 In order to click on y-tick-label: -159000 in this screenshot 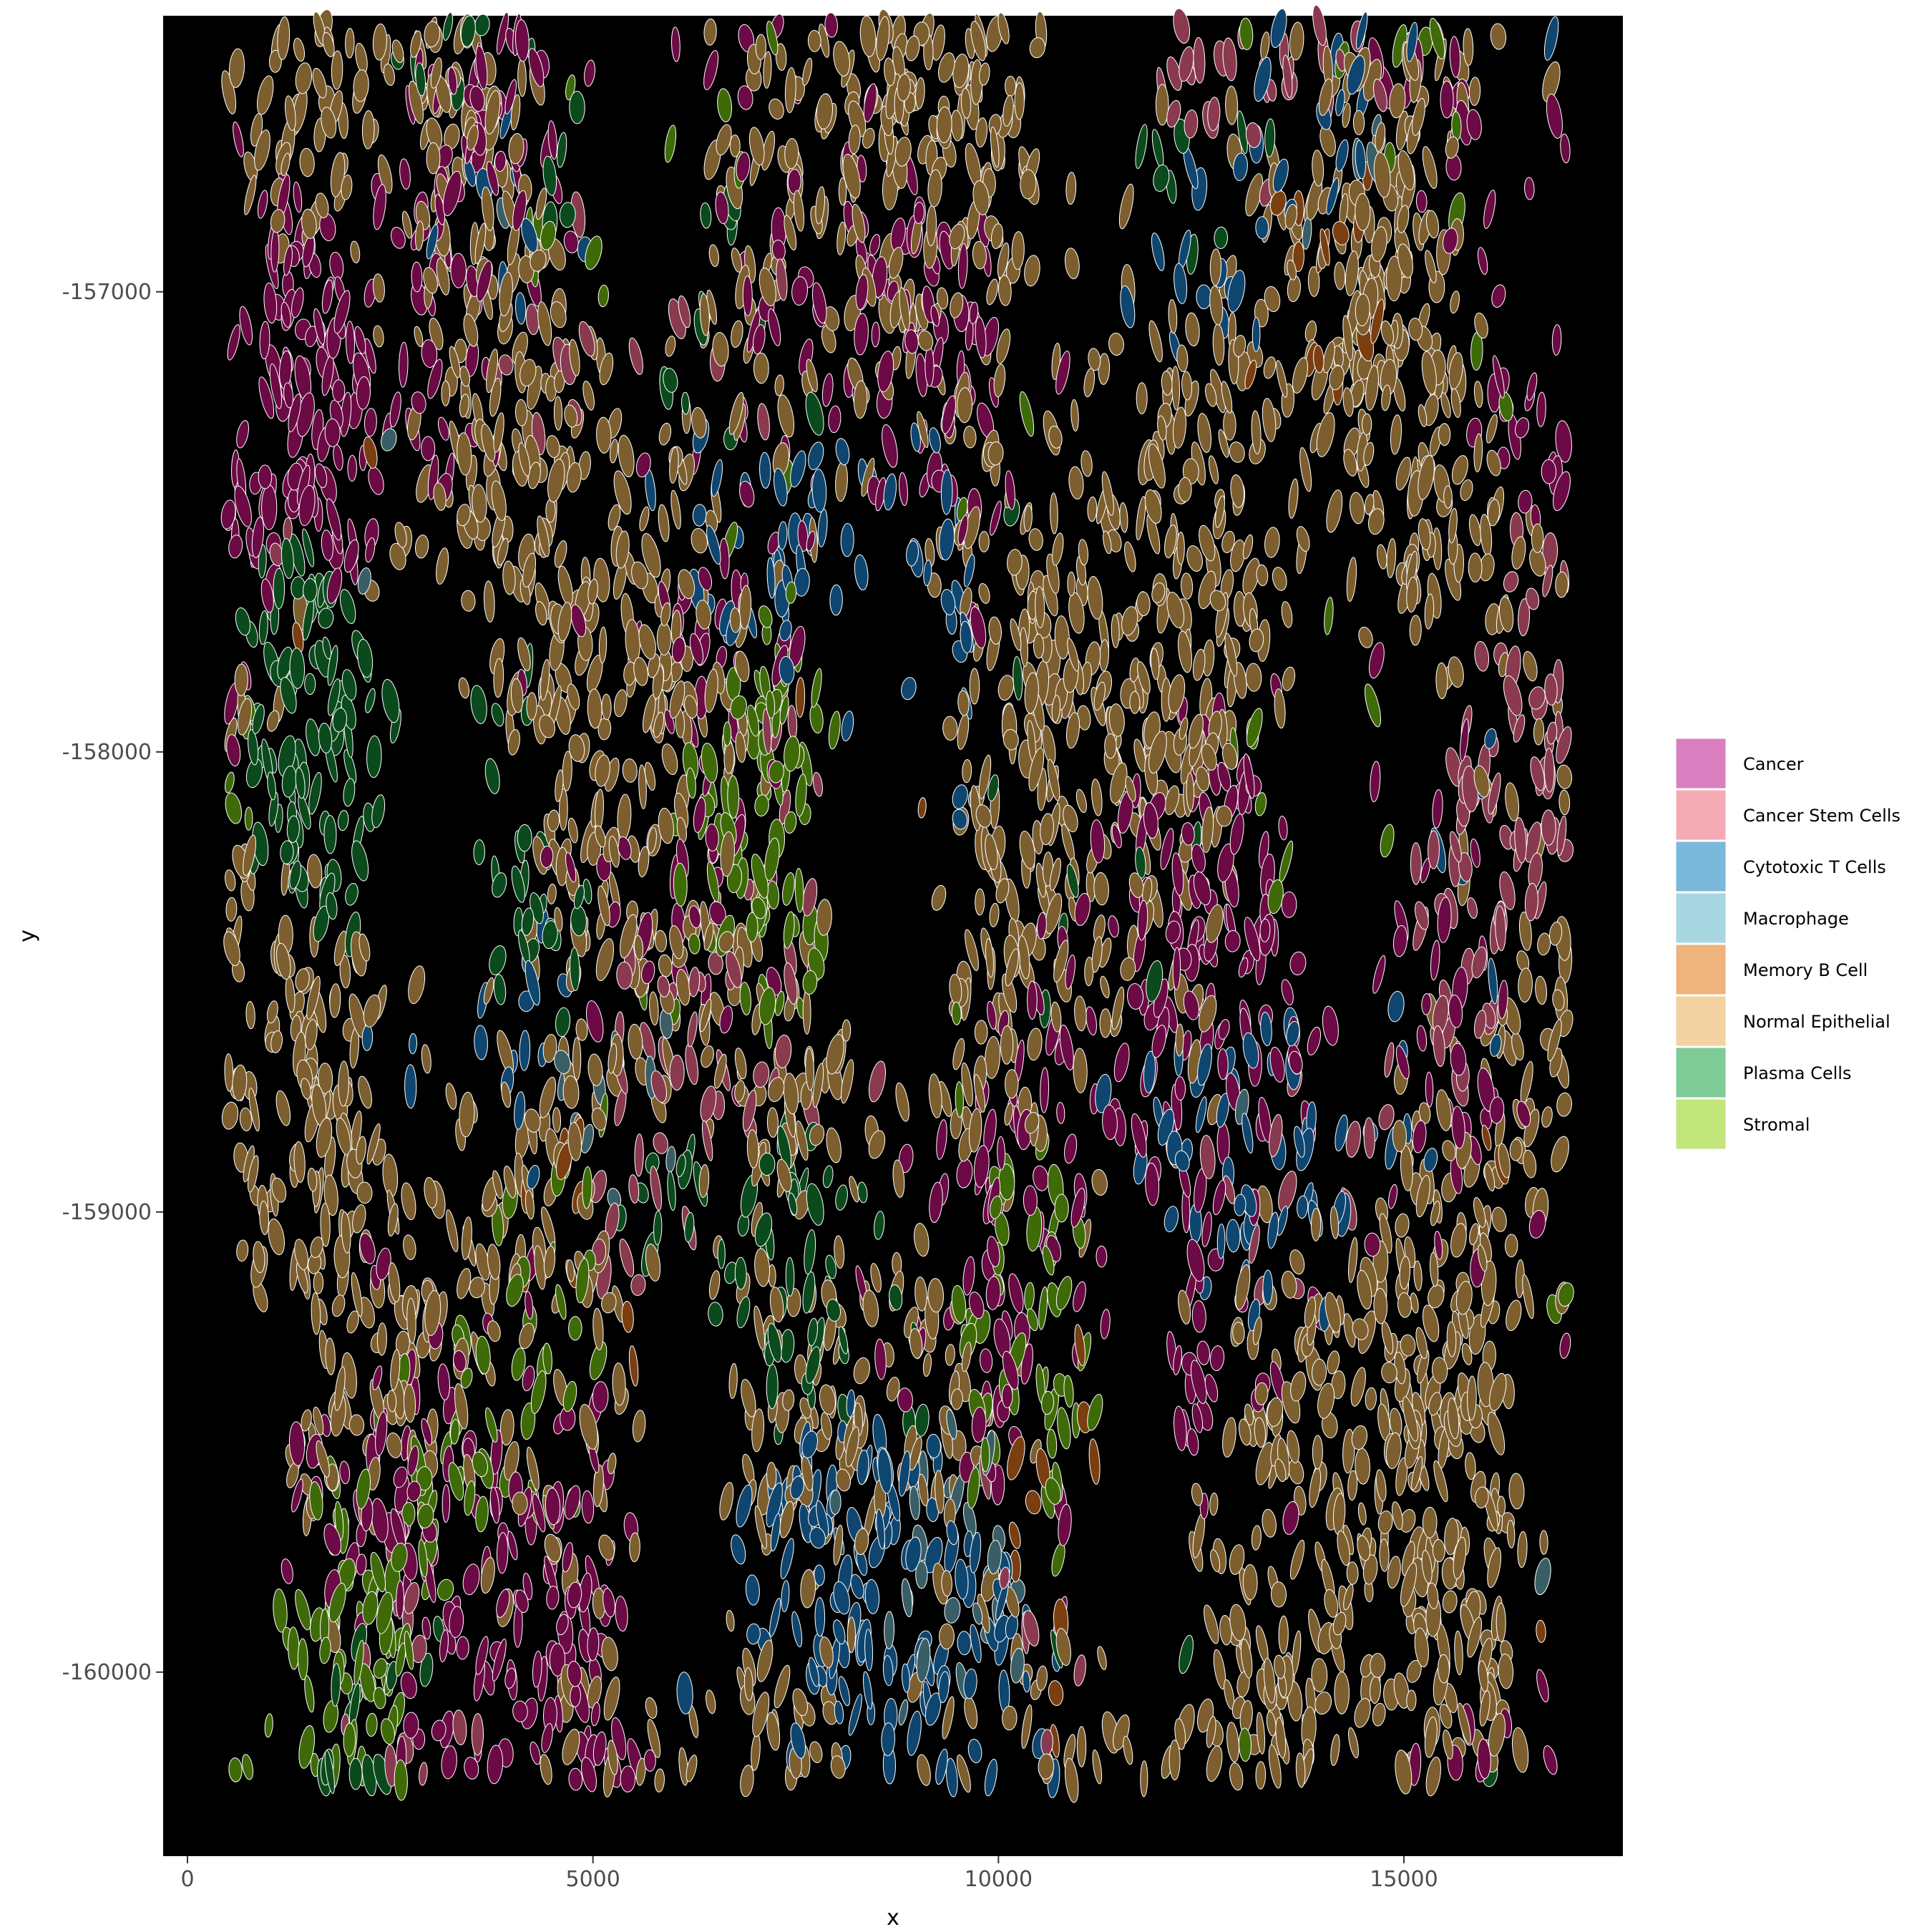, I will do `click(107, 1212)`.